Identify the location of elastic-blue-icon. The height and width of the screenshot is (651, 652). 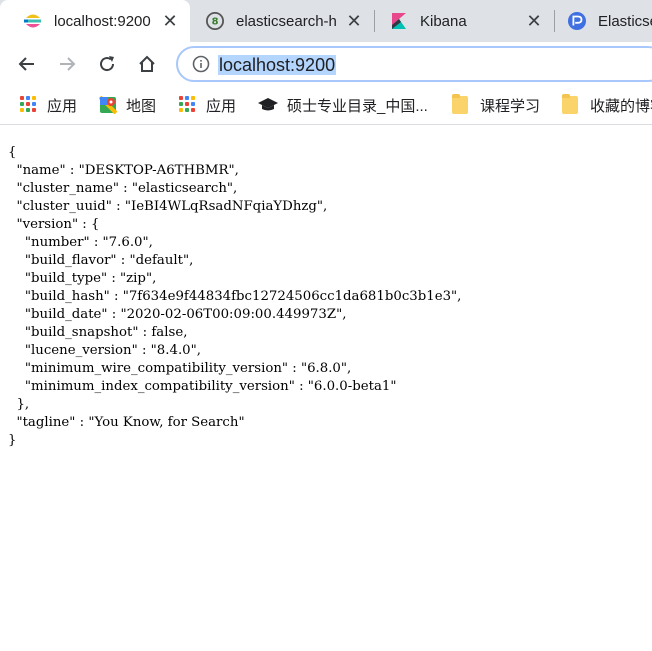
(577, 21).